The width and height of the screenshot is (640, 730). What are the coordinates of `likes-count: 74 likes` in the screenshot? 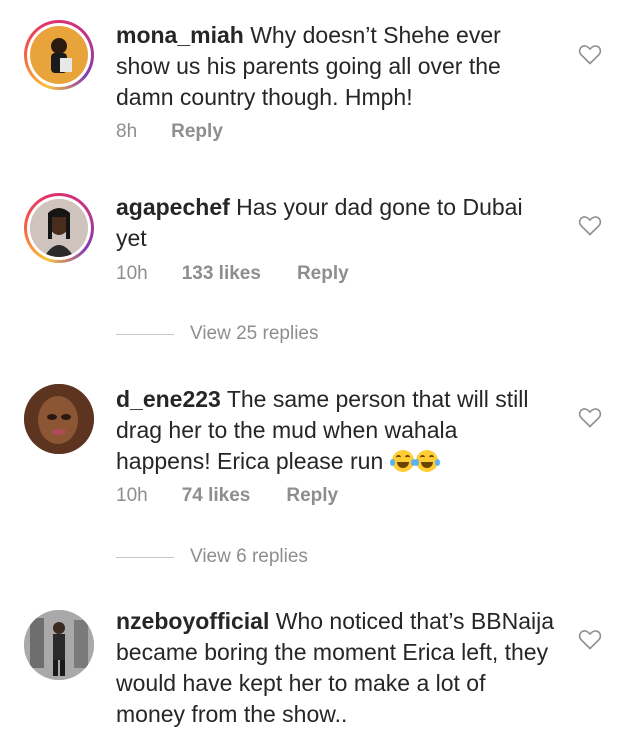 It's located at (216, 496).